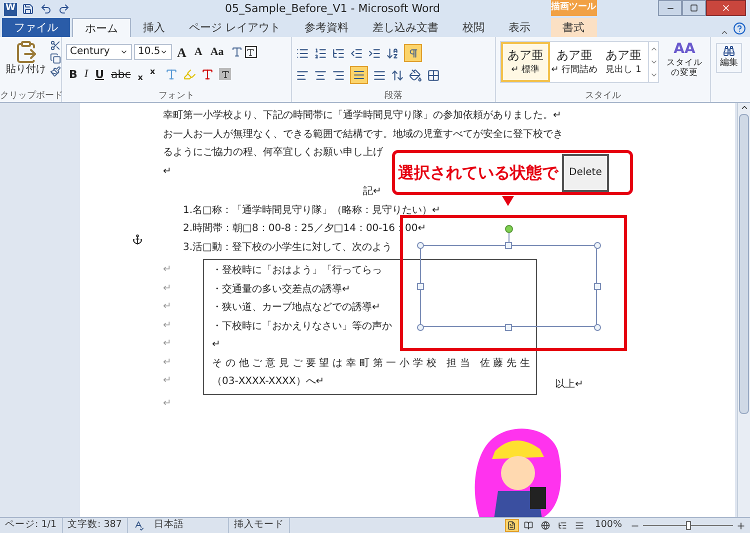  What do you see at coordinates (320, 53) in the screenshot?
I see `numbered-list-icon` at bounding box center [320, 53].